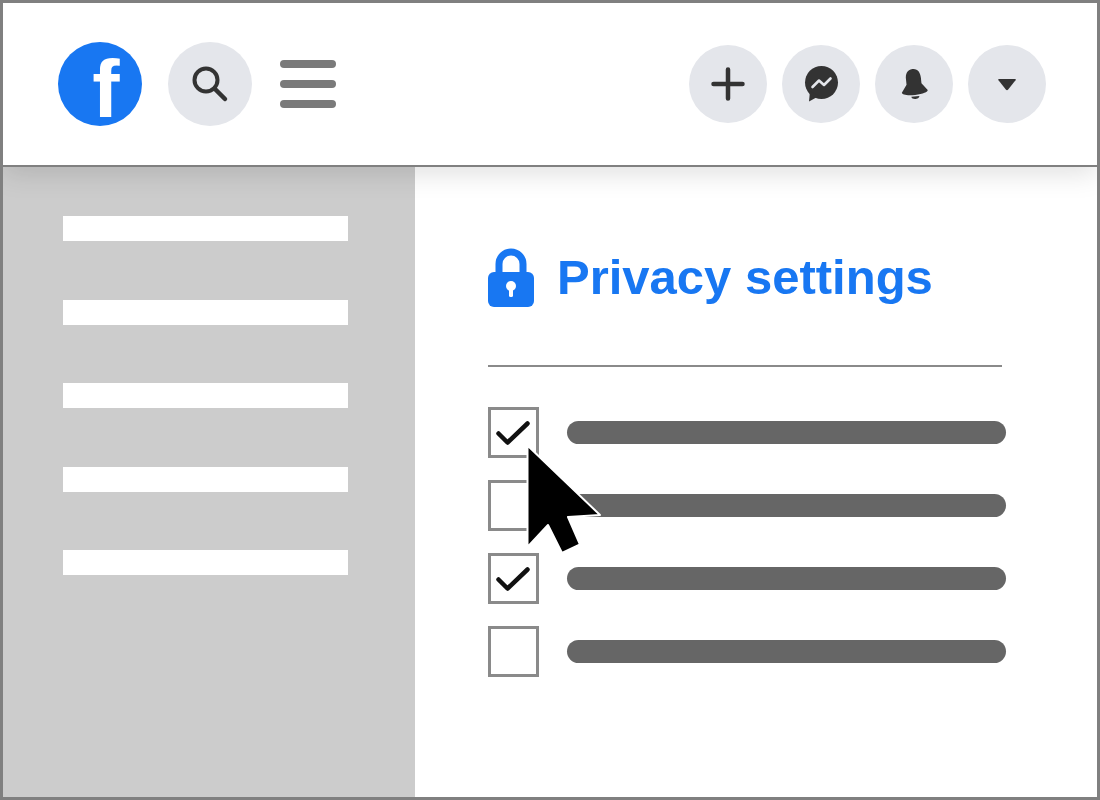 Image resolution: width=1100 pixels, height=800 pixels. What do you see at coordinates (728, 84) in the screenshot?
I see `plus-icon` at bounding box center [728, 84].